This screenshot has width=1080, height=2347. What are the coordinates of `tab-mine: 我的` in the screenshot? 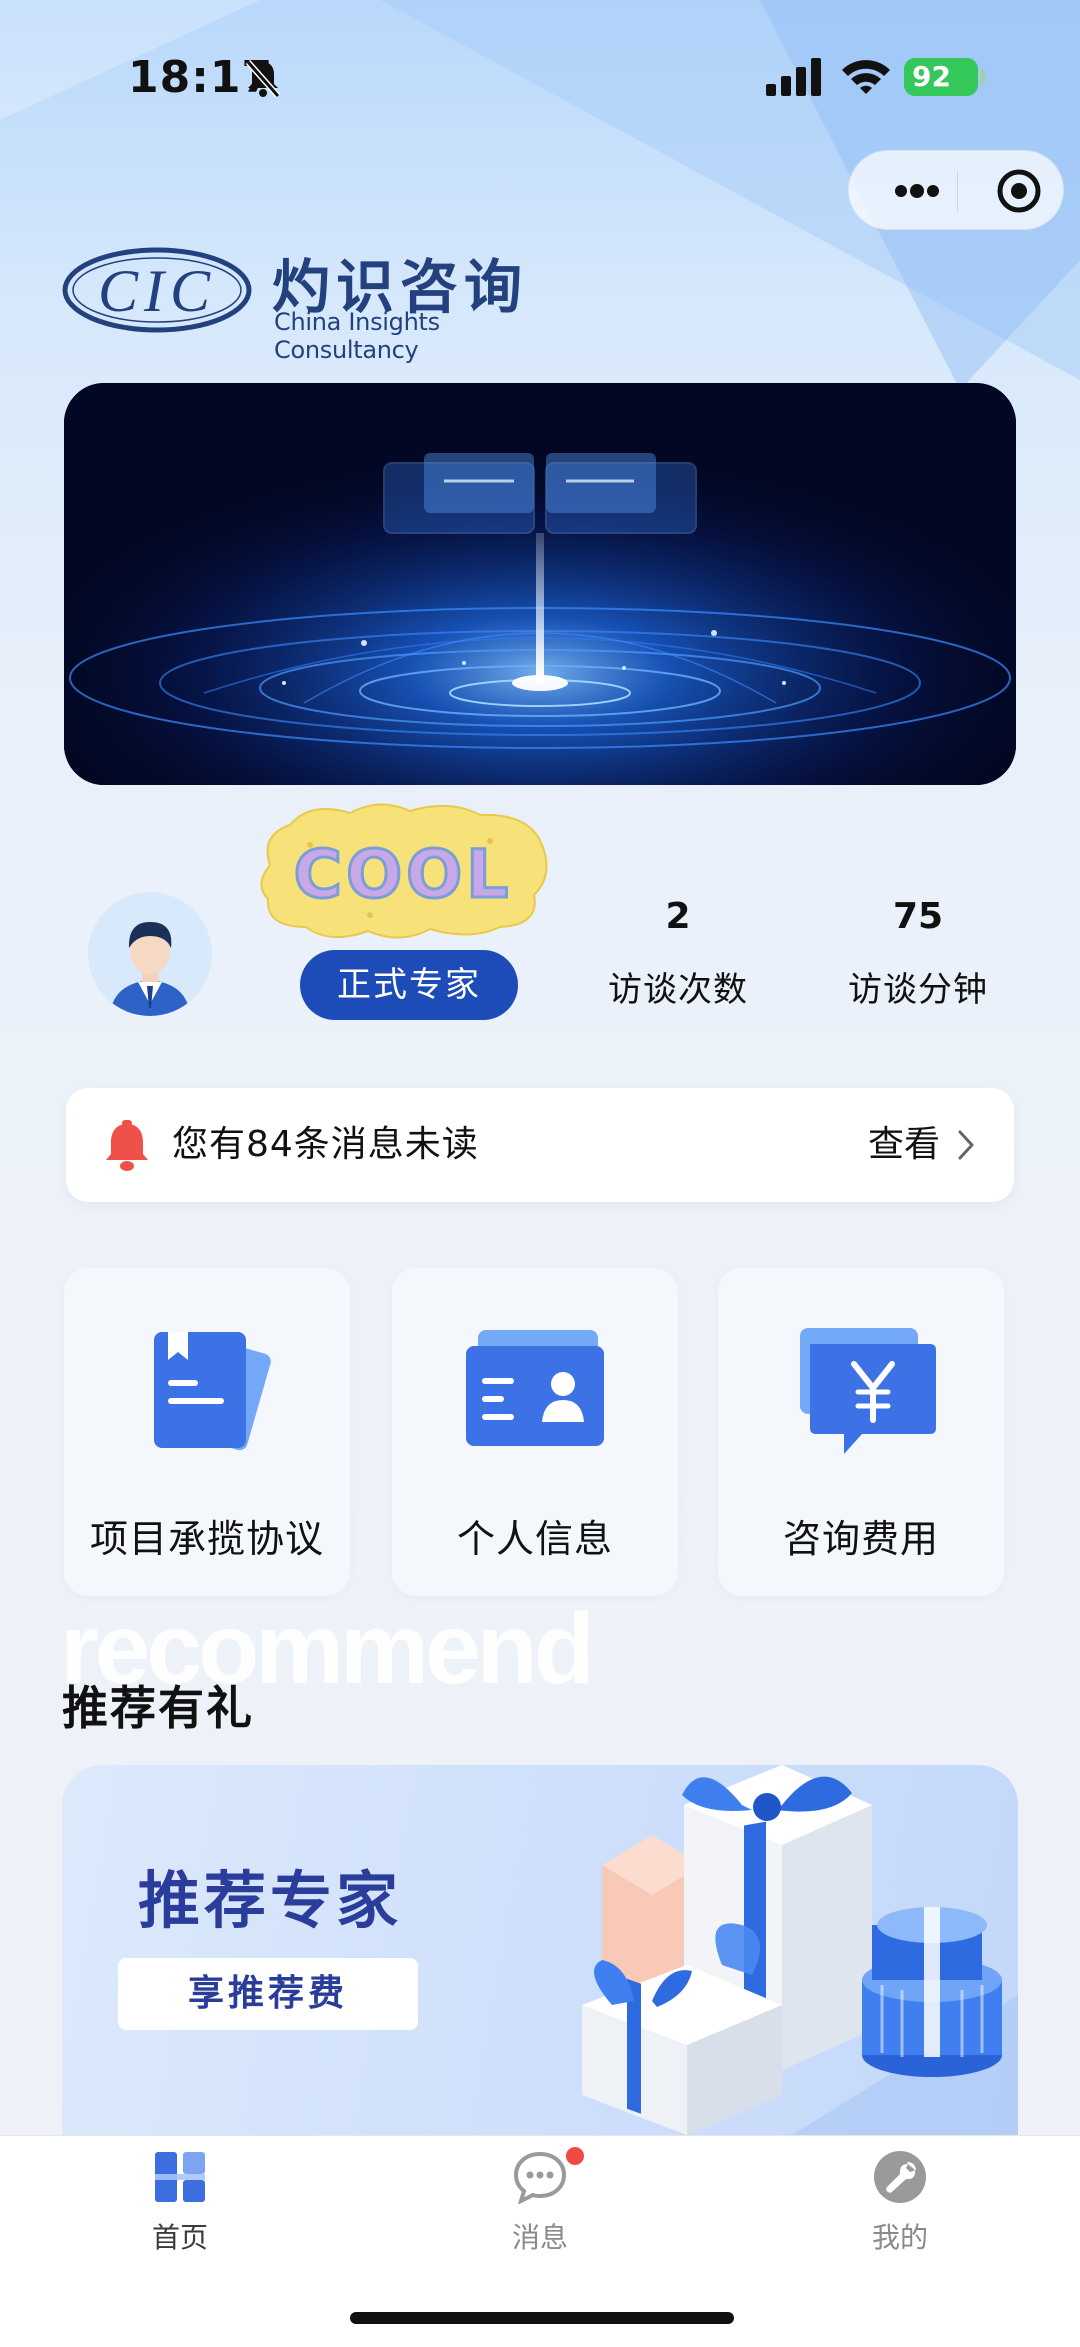 It's located at (900, 2201).